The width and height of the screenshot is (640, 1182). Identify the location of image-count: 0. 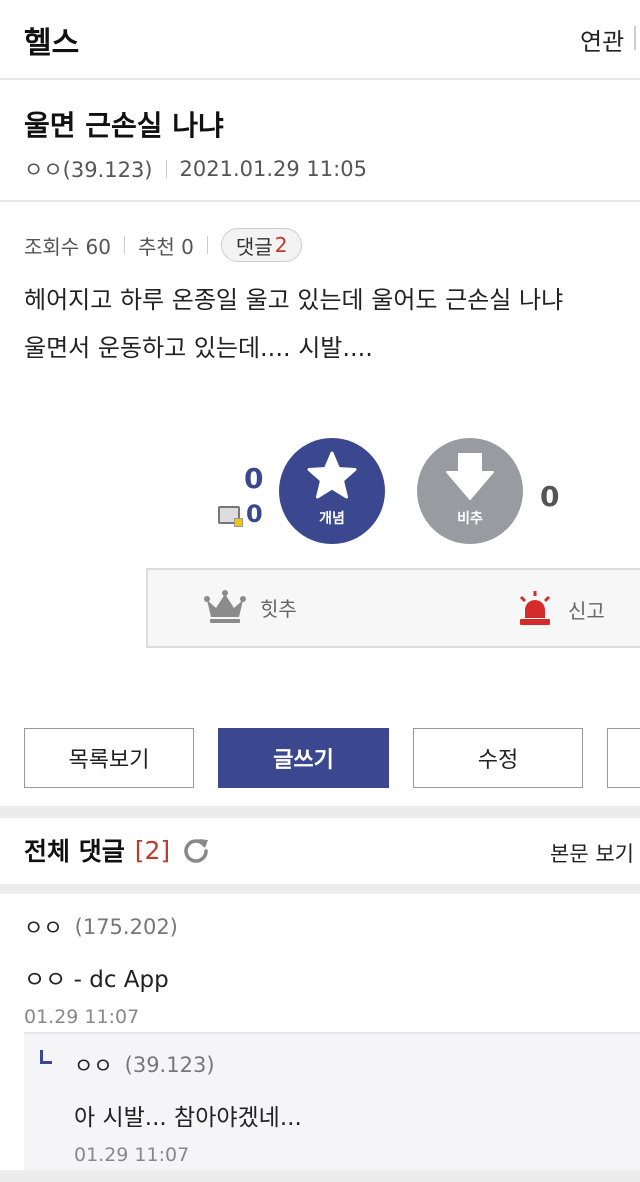
(254, 514).